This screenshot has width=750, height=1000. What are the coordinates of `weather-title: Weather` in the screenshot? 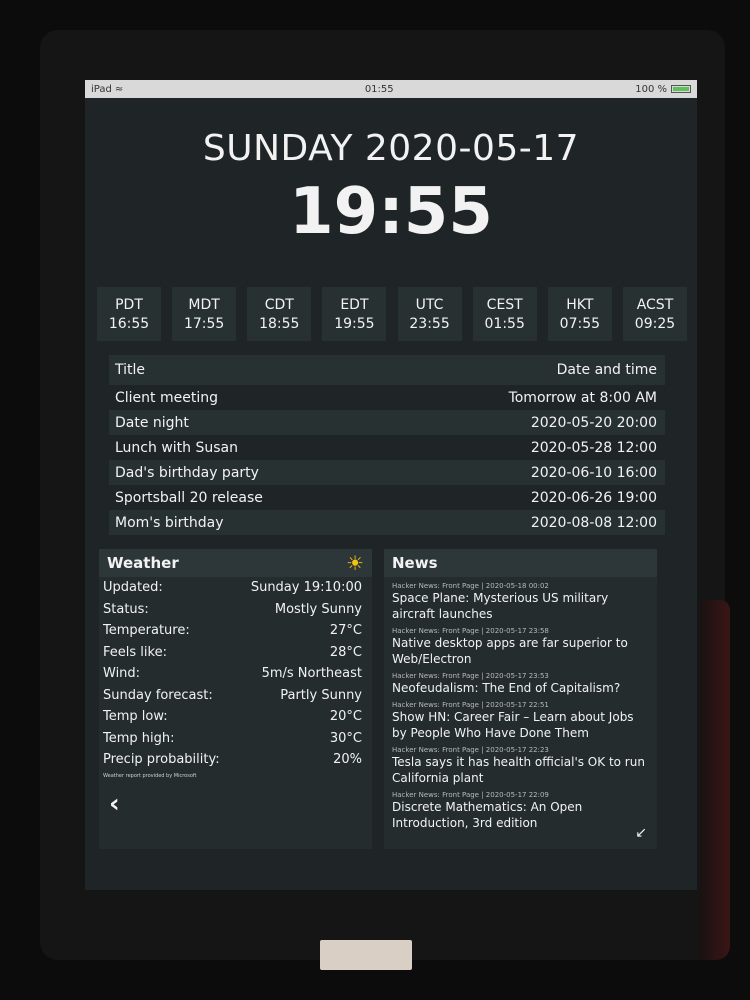 It's located at (143, 563).